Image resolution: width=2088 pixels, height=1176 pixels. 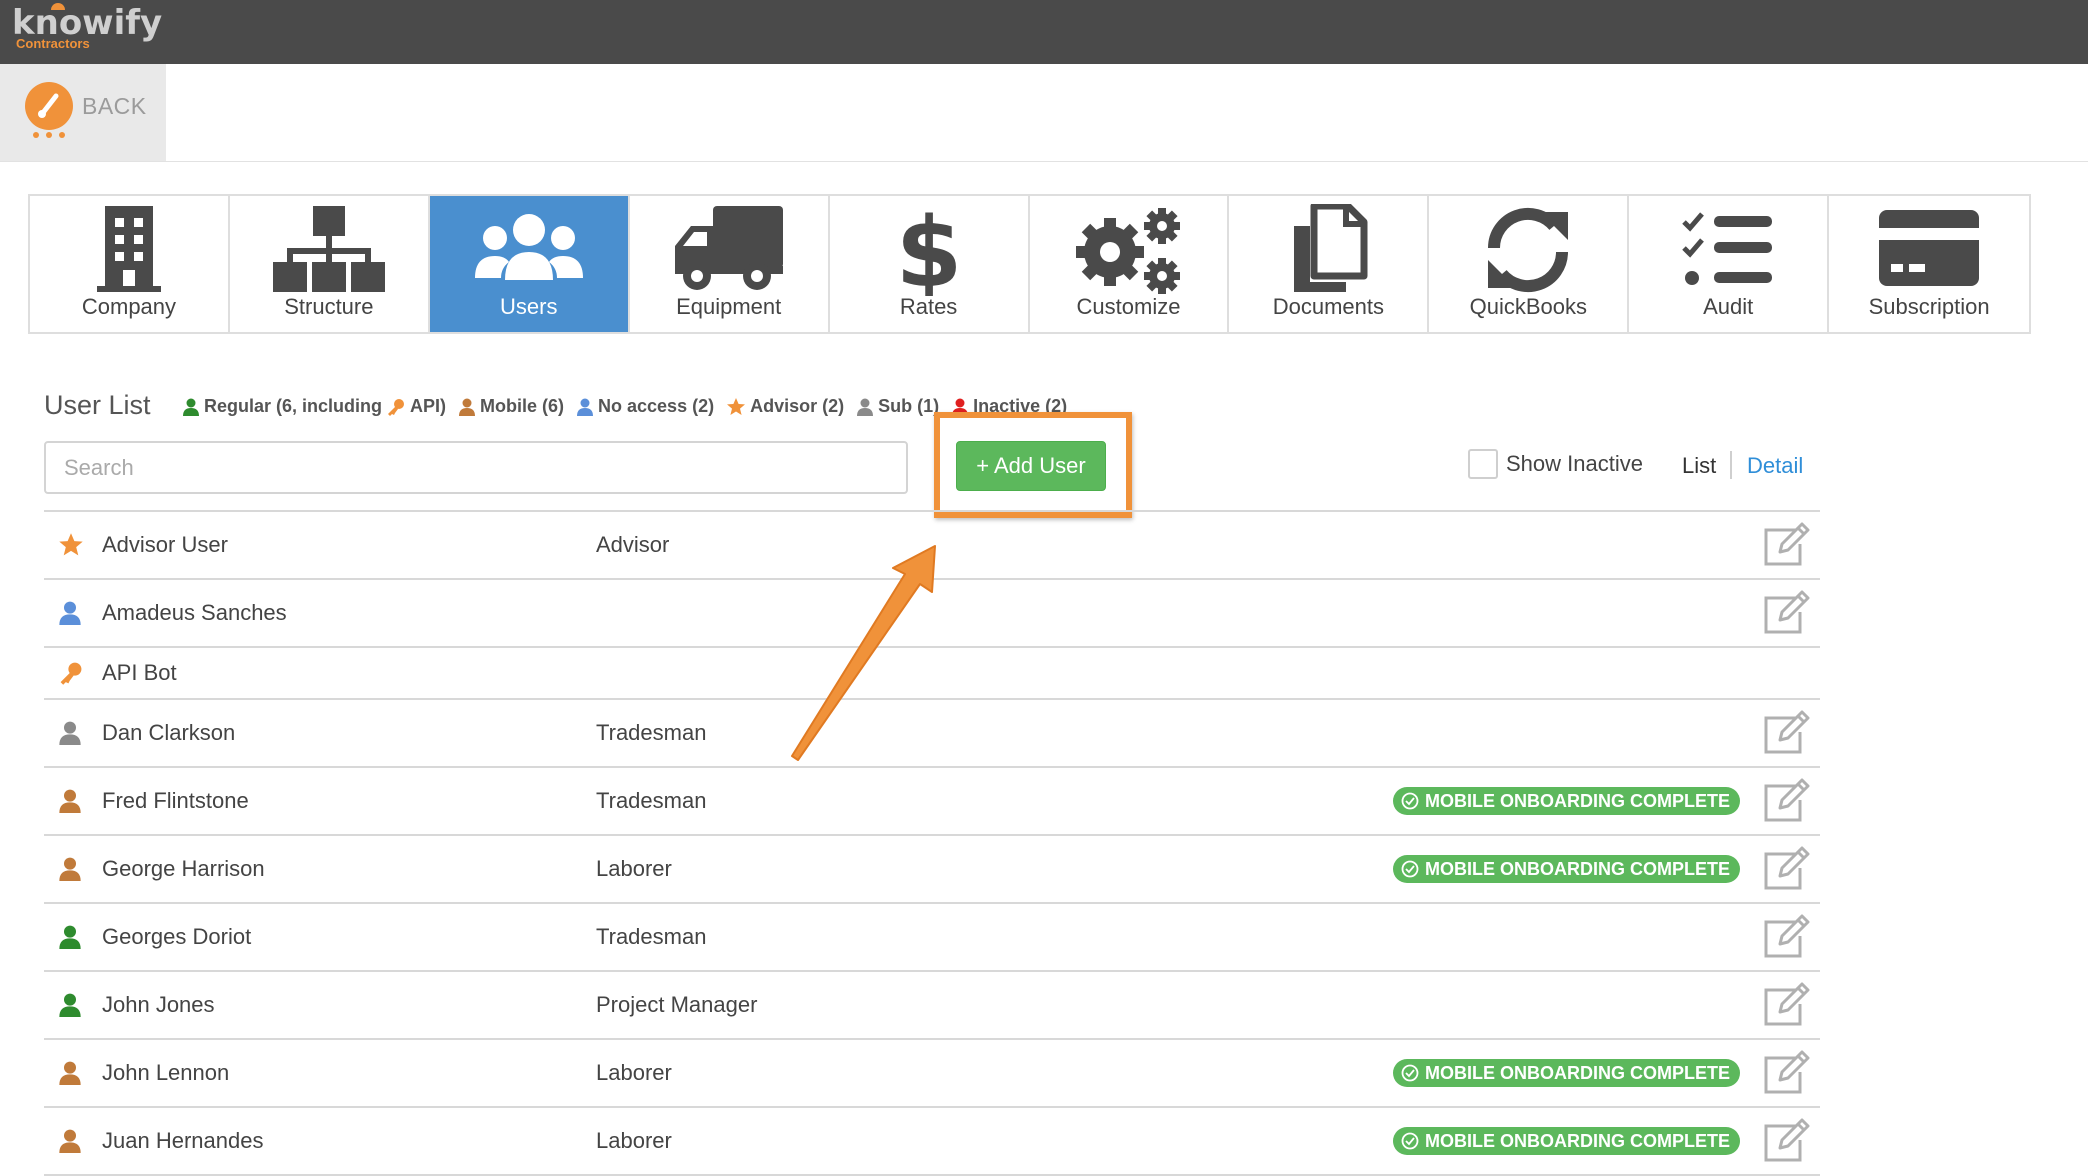 I want to click on tile-audit: Audit, so click(x=1729, y=264).